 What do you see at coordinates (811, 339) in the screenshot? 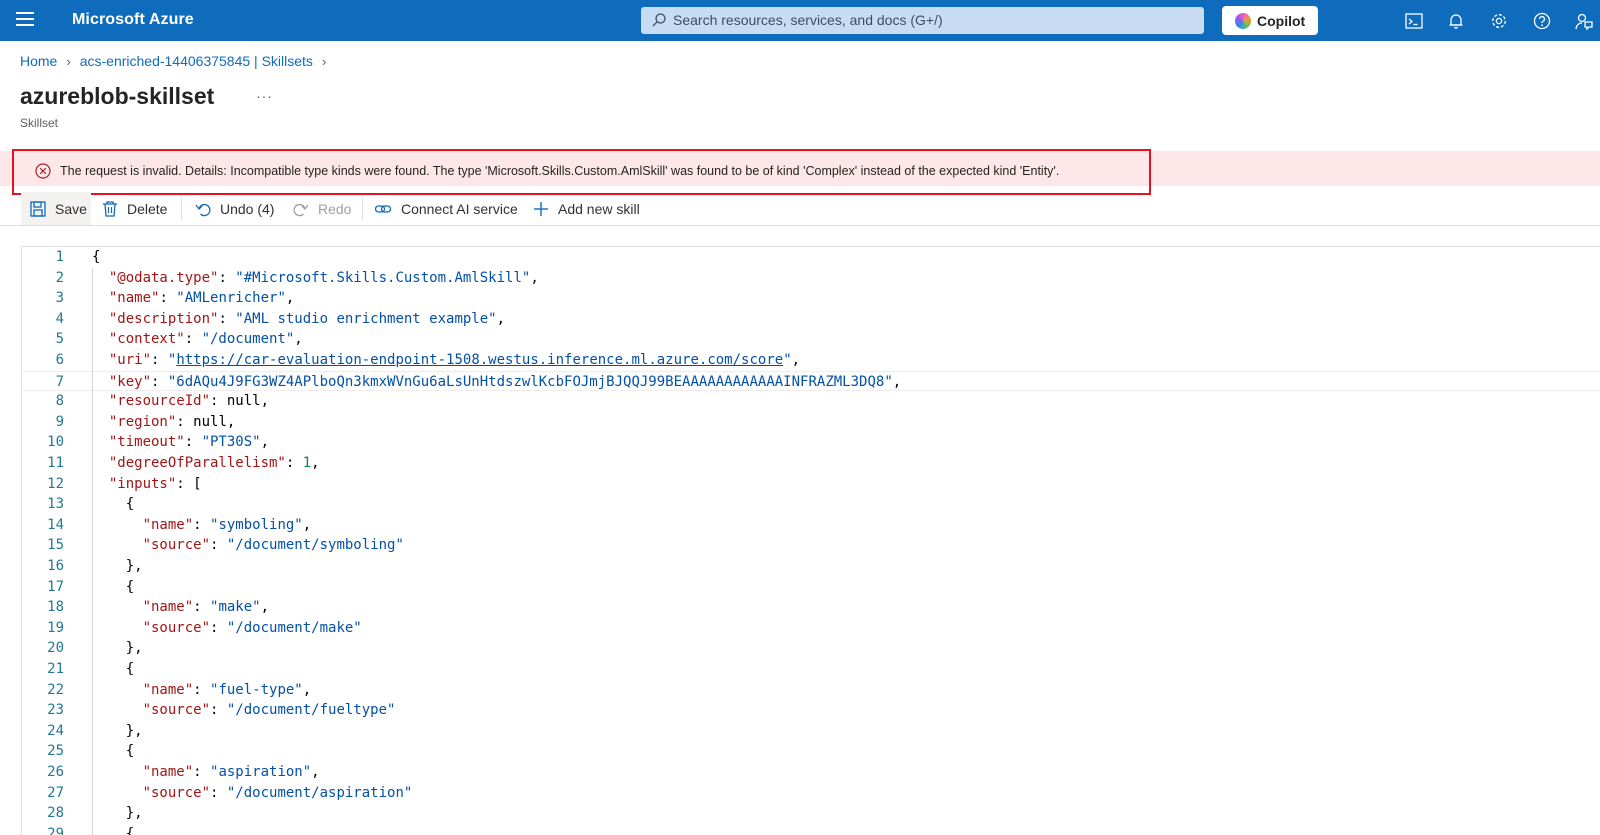
I see `code-line: 5 "context": "/document",` at bounding box center [811, 339].